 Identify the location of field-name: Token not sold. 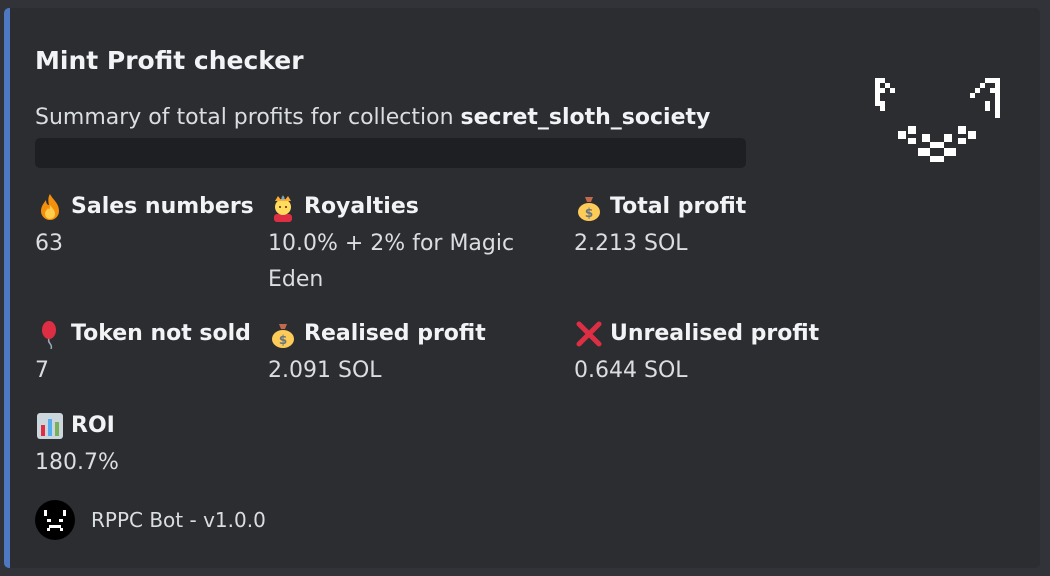
(150, 334).